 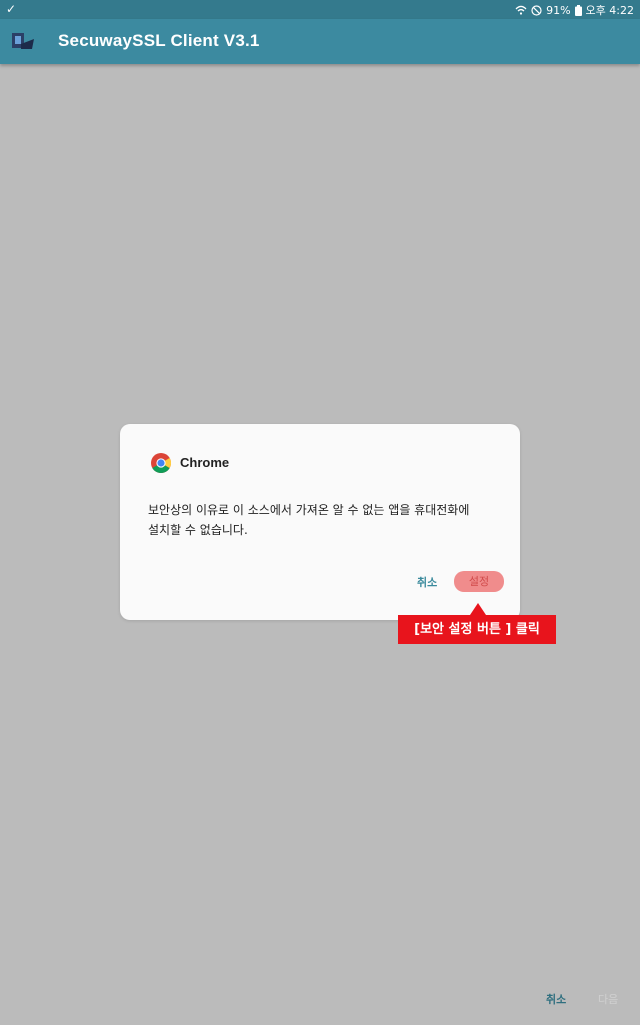 What do you see at coordinates (521, 10) in the screenshot?
I see `wifi-icon` at bounding box center [521, 10].